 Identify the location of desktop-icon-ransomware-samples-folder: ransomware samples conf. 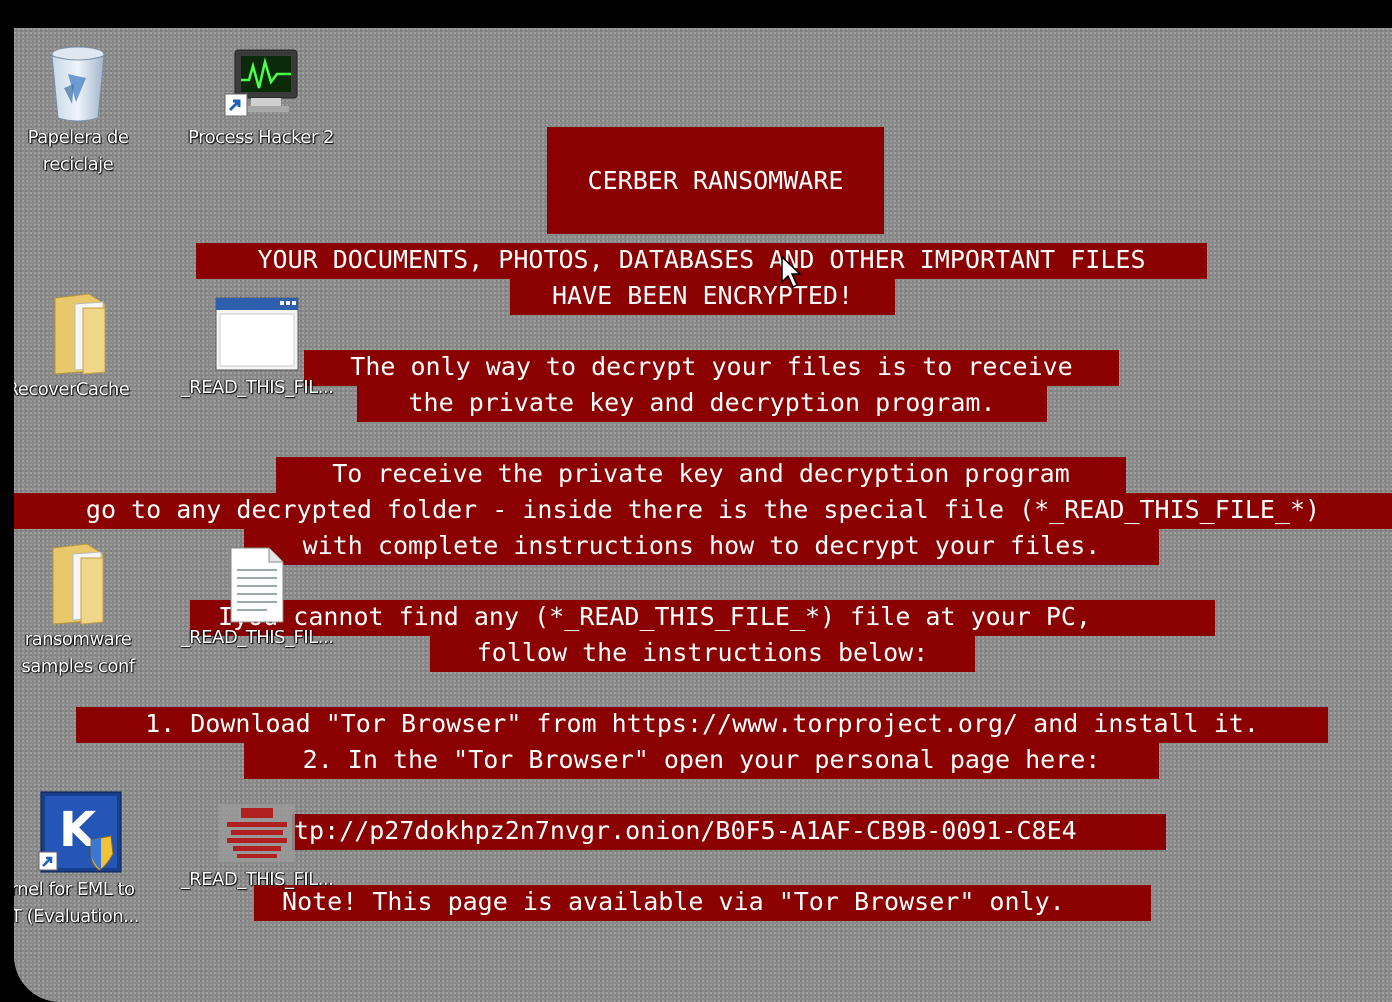
(83, 610).